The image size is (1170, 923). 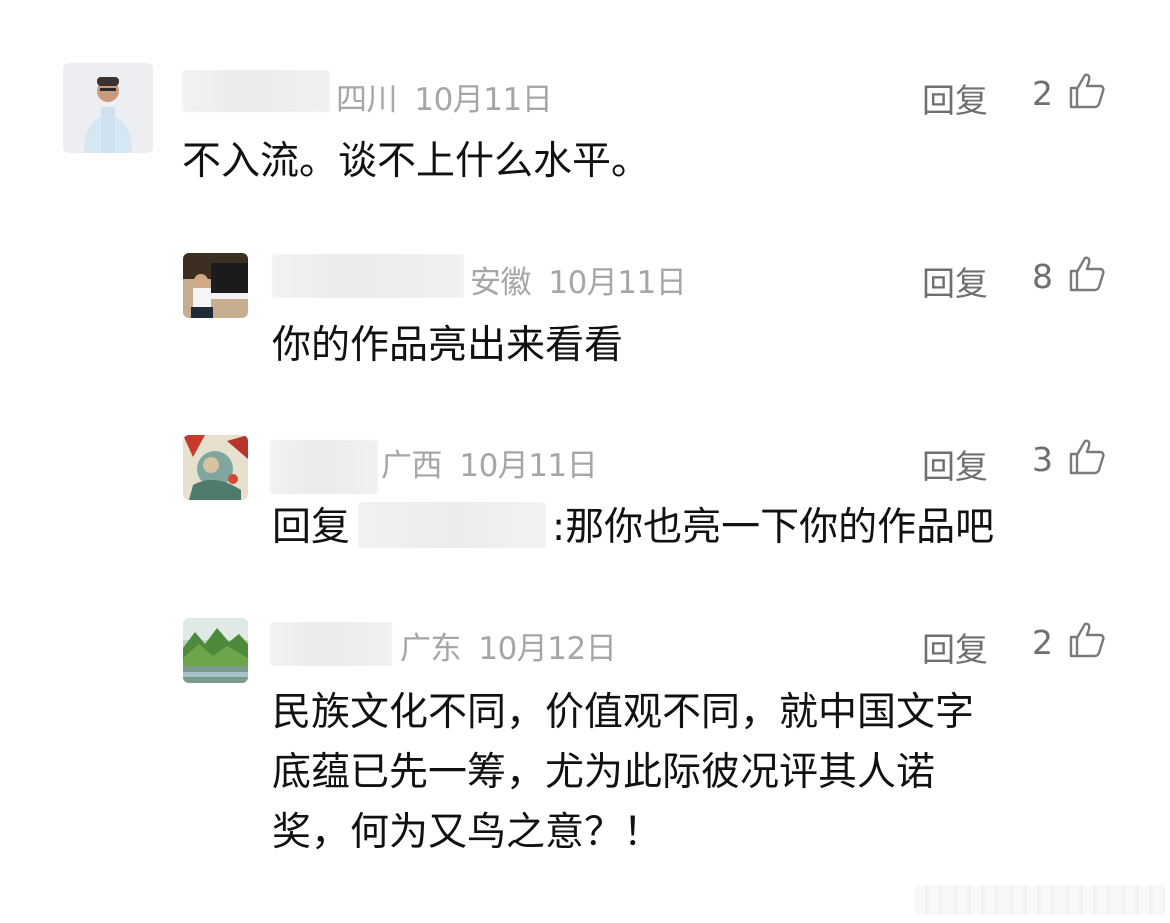 What do you see at coordinates (547, 649) in the screenshot?
I see `date-label: 10月12日` at bounding box center [547, 649].